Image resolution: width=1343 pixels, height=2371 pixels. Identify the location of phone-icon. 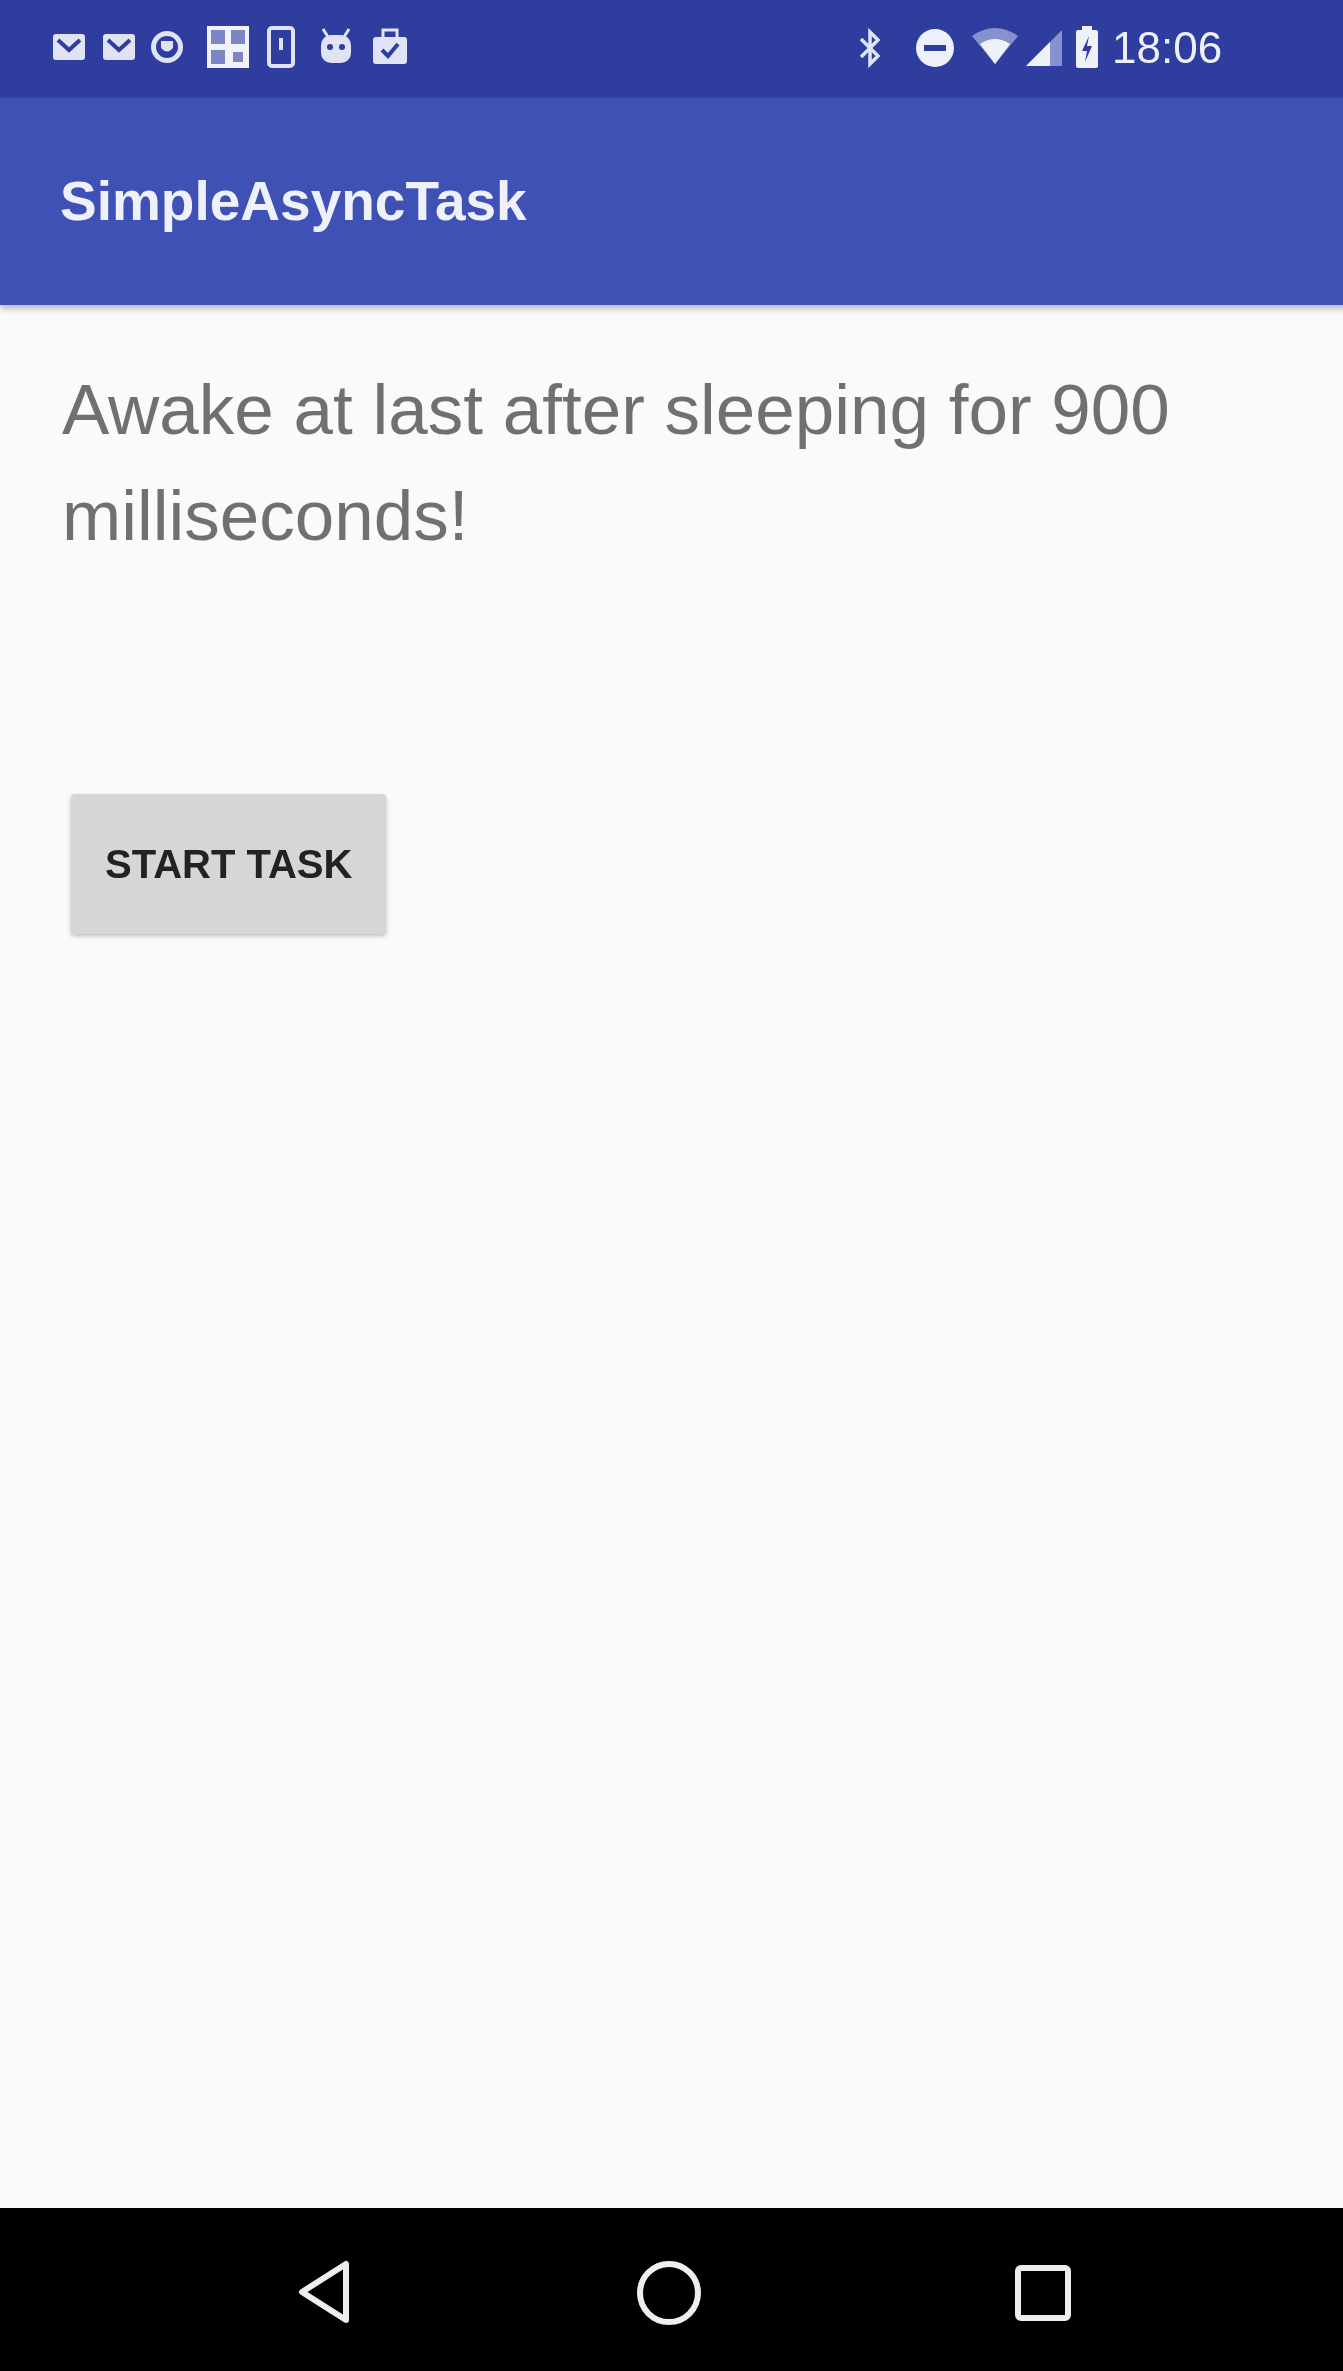
(281, 47).